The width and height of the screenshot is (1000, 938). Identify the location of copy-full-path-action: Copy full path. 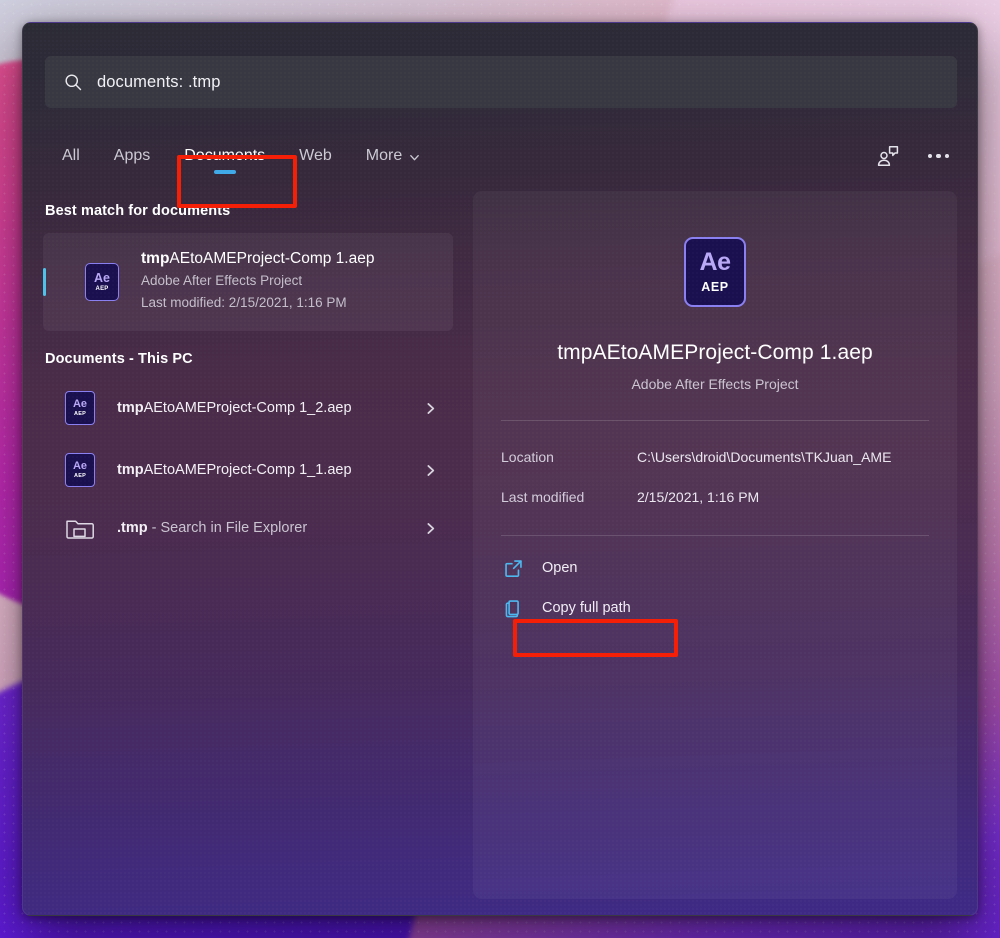
(715, 608).